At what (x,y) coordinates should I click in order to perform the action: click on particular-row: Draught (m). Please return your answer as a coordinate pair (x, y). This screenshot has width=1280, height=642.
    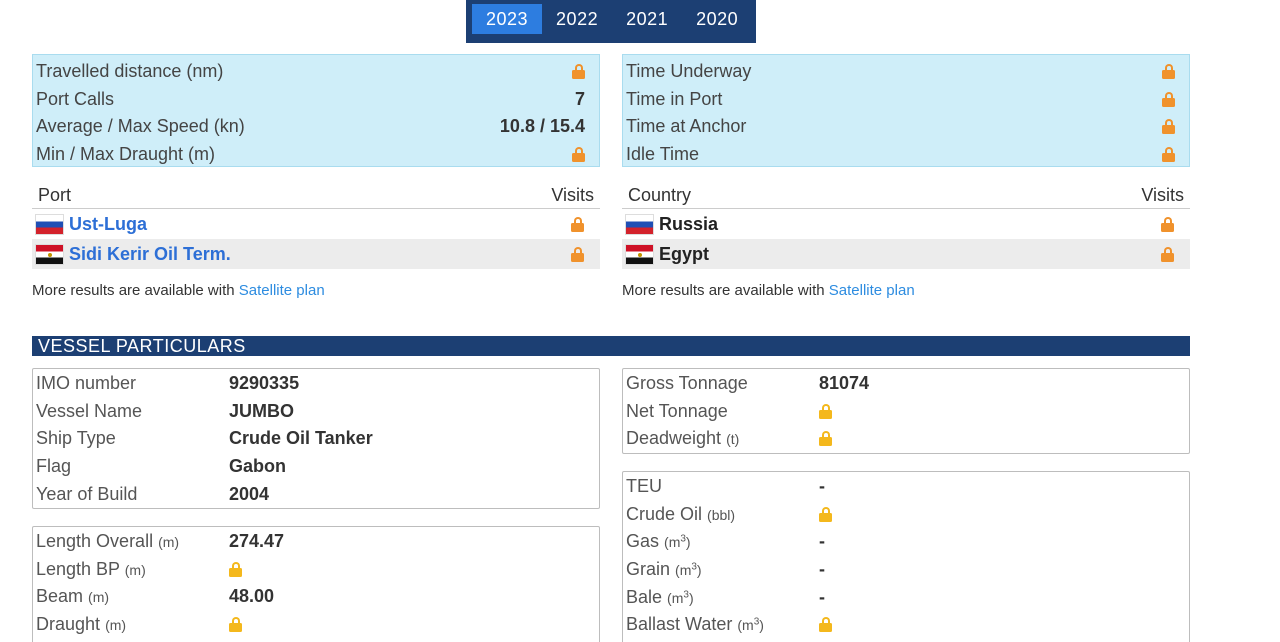
    Looking at the image, I should click on (316, 625).